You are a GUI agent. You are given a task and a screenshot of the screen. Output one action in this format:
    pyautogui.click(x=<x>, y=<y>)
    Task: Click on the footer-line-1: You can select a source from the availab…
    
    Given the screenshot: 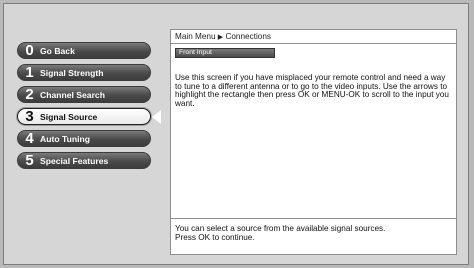 What is the action you would take?
    pyautogui.click(x=280, y=228)
    